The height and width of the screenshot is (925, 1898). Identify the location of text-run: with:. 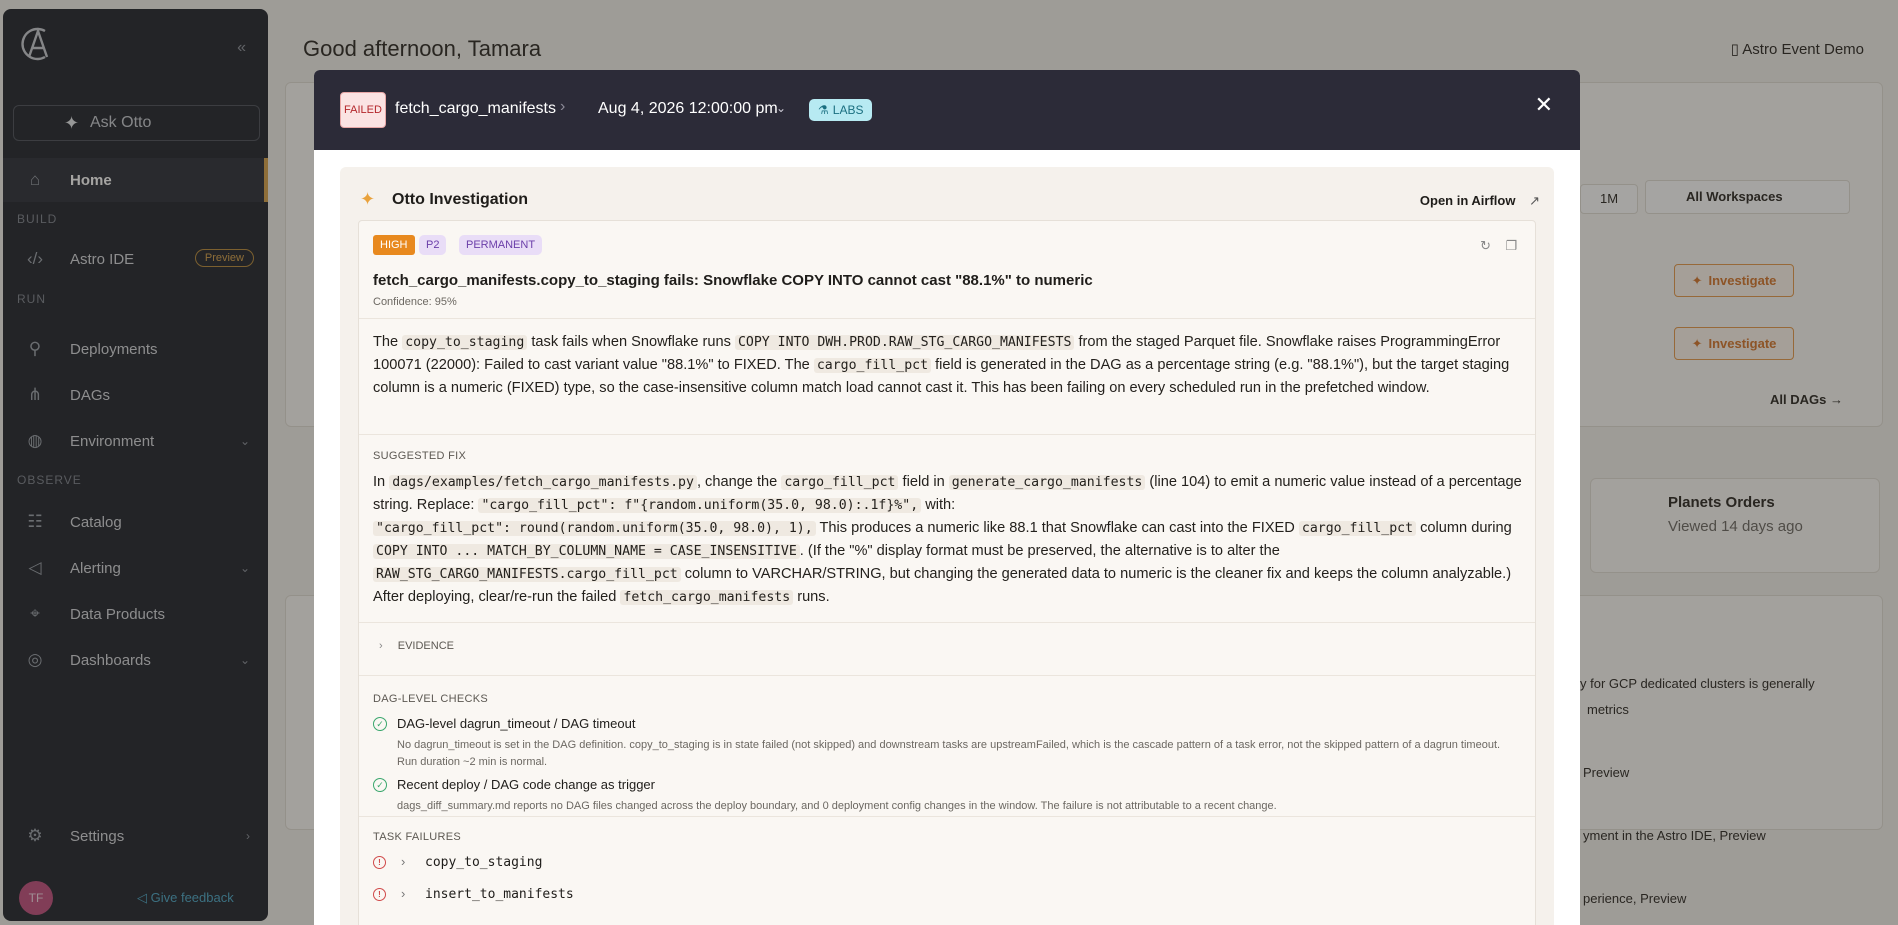
(938, 505).